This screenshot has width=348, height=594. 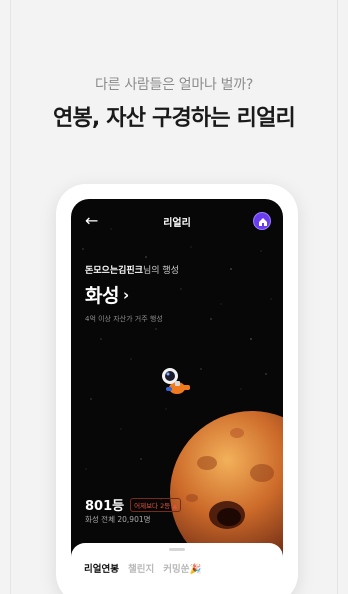 What do you see at coordinates (124, 319) in the screenshot?
I see `planet-description: 4억 이상 자산가 거주 행성` at bounding box center [124, 319].